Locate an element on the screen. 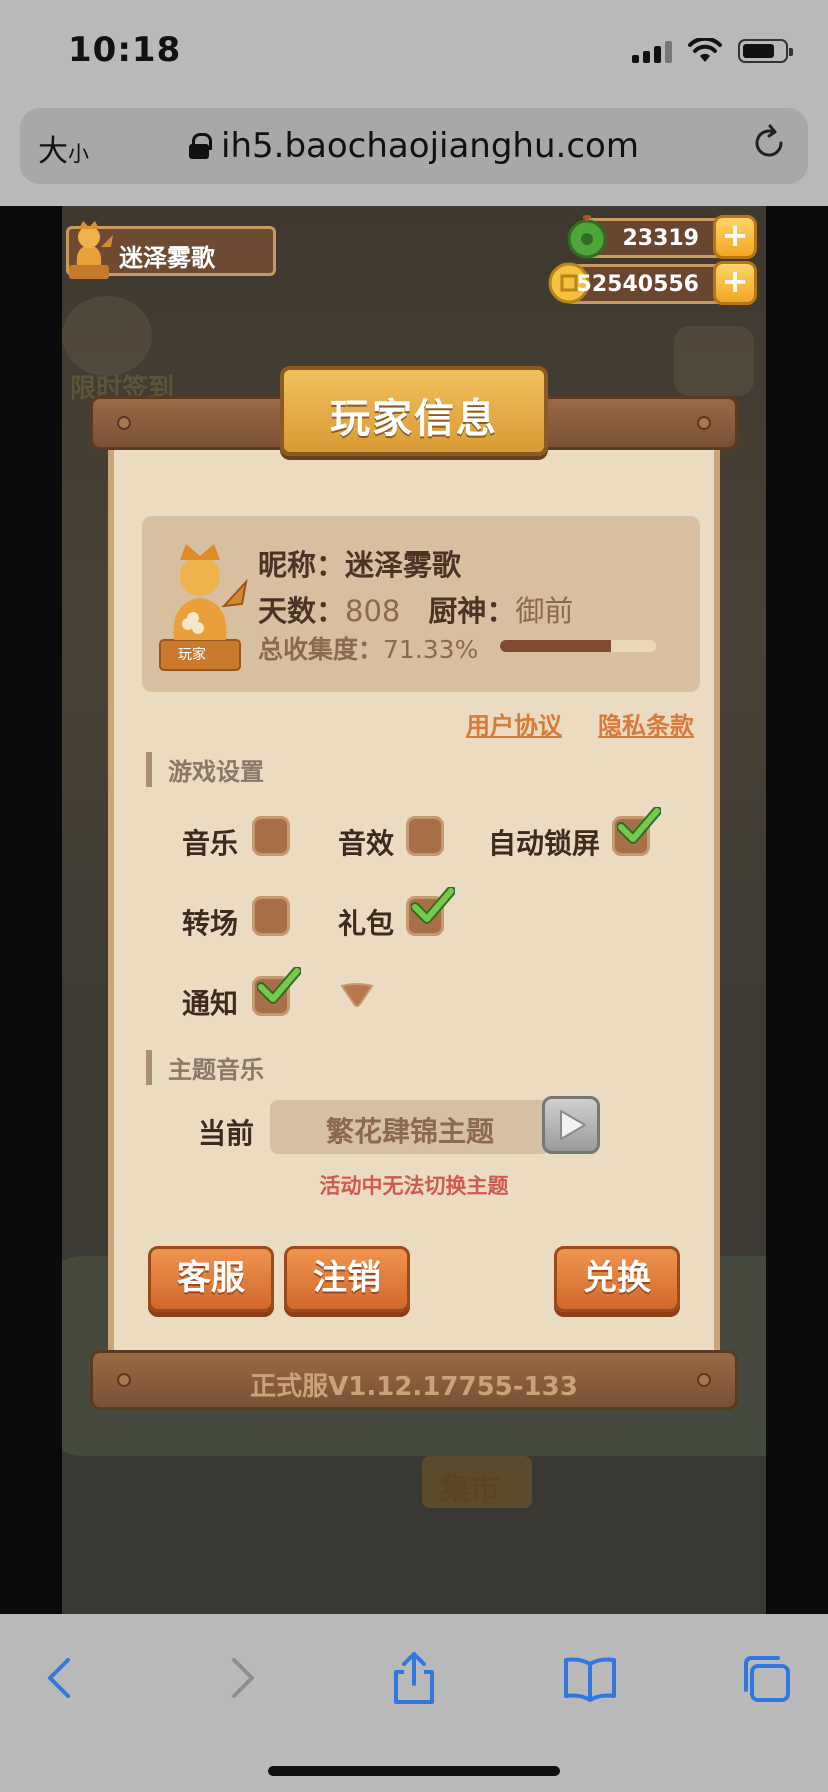 This screenshot has width=828, height=1792. game-settings-heading: 游戏设置 is located at coordinates (205, 769).